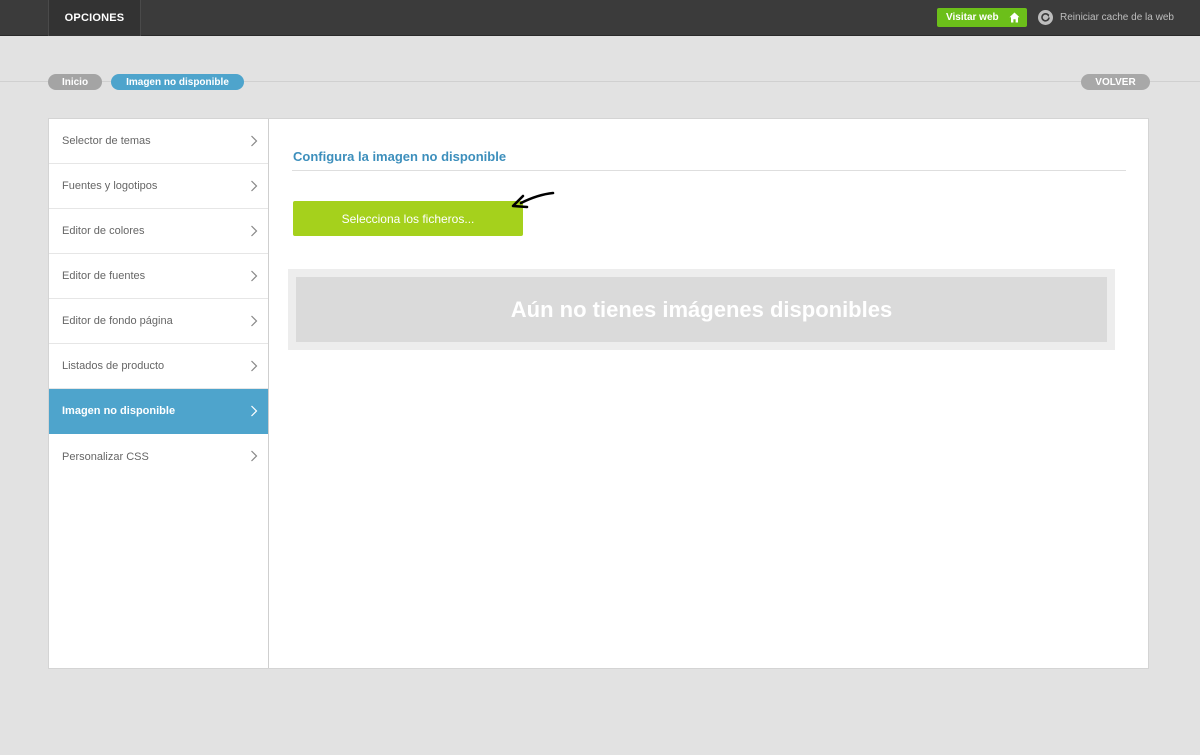 The width and height of the screenshot is (1200, 755). I want to click on visit-web-label: Visitar web, so click(972, 17).